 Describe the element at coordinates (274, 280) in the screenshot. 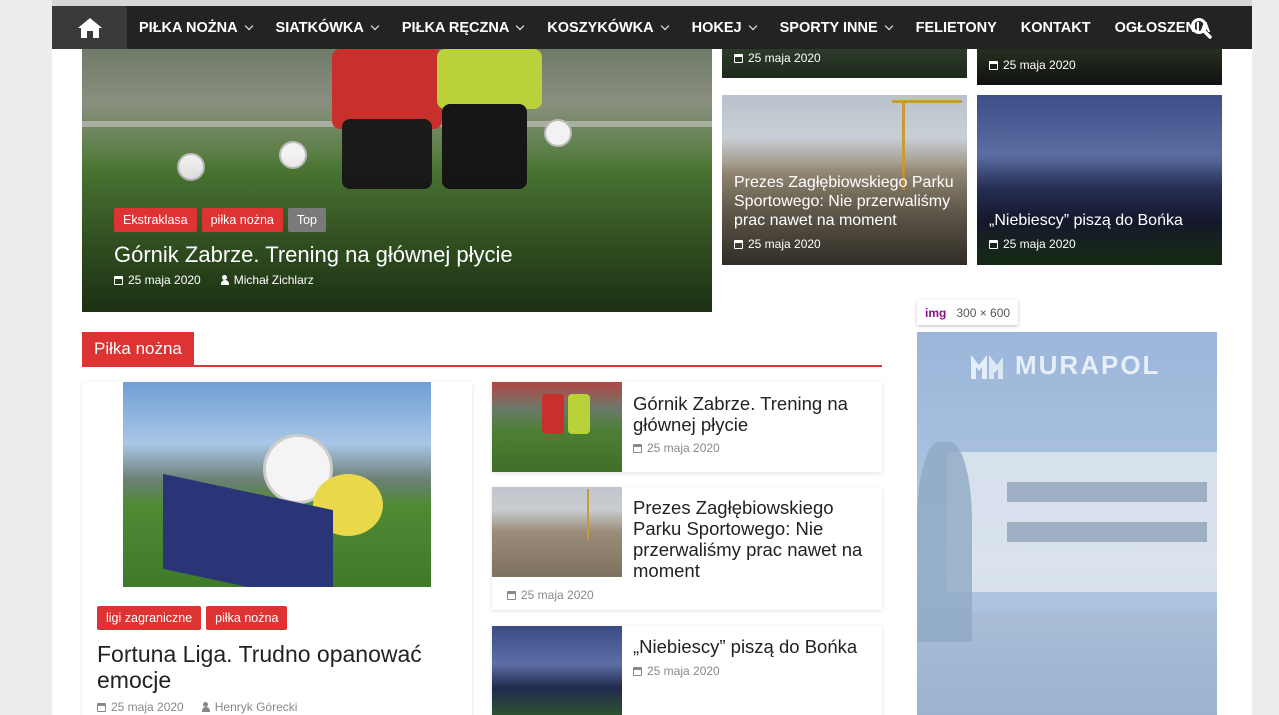

I see `hero-author: Michał Zichlarz` at that location.